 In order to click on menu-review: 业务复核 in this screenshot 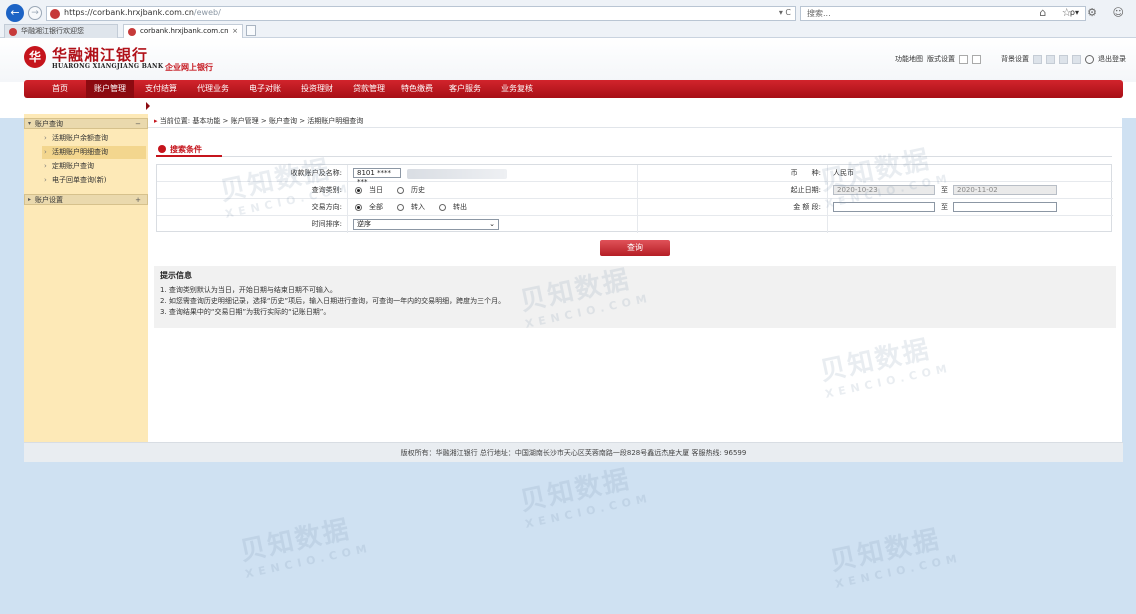, I will do `click(517, 89)`.